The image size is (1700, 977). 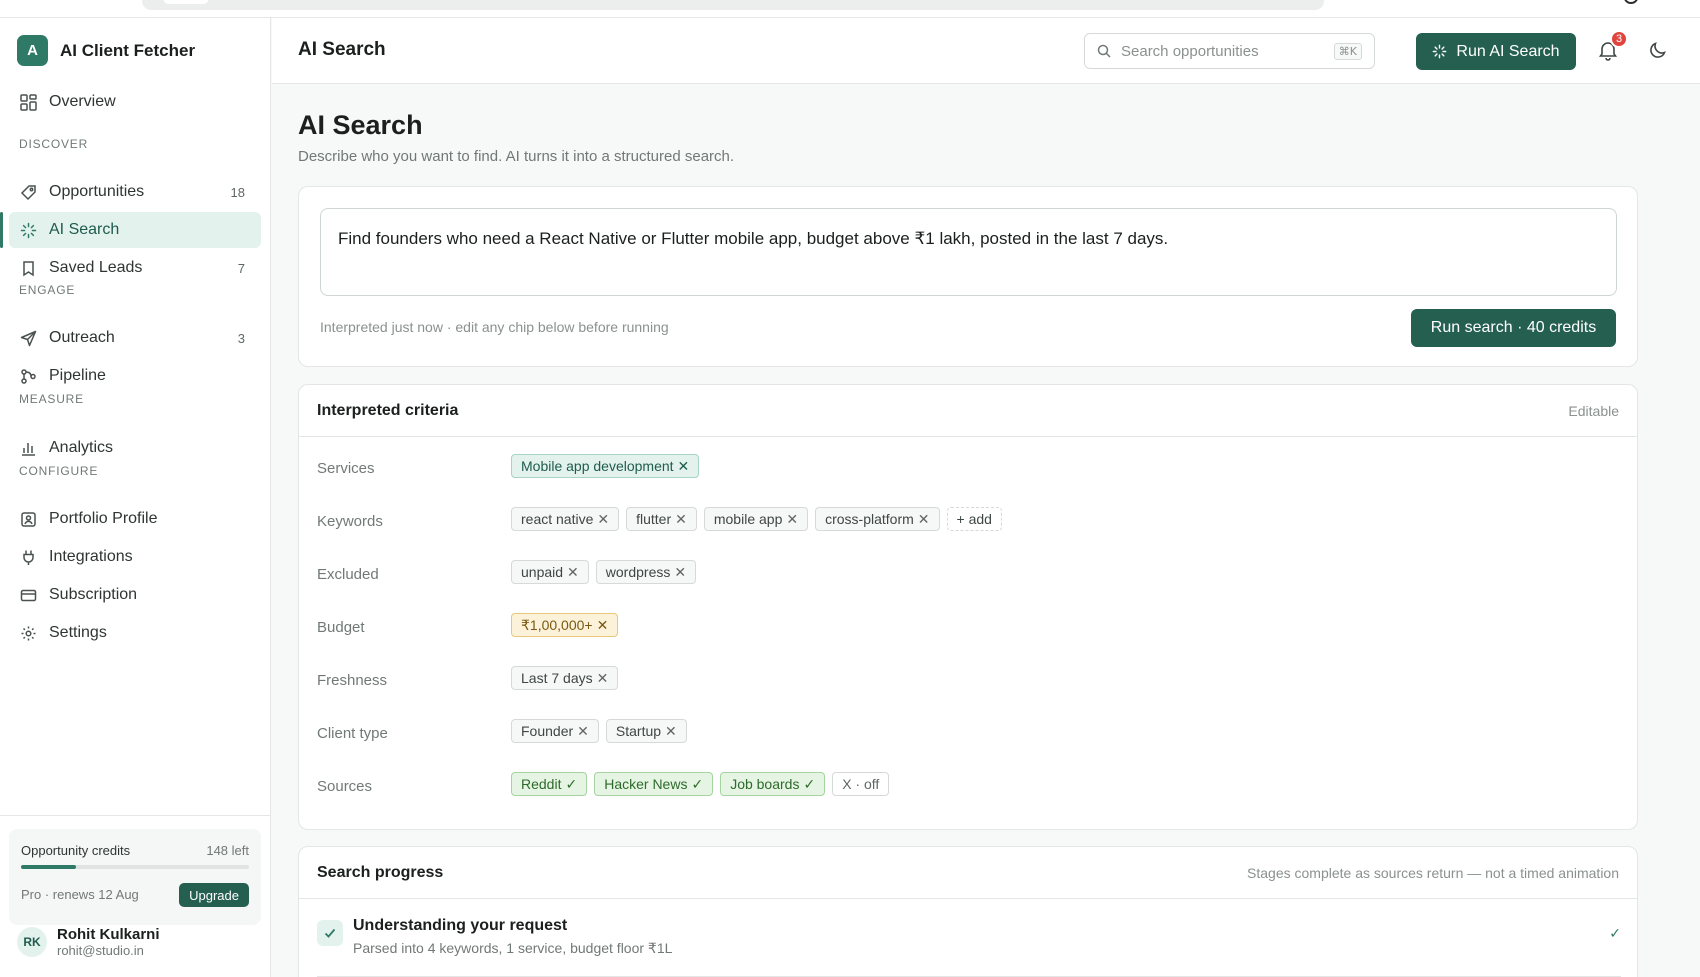 I want to click on chip-service: Mobile app development ✕, so click(x=605, y=466).